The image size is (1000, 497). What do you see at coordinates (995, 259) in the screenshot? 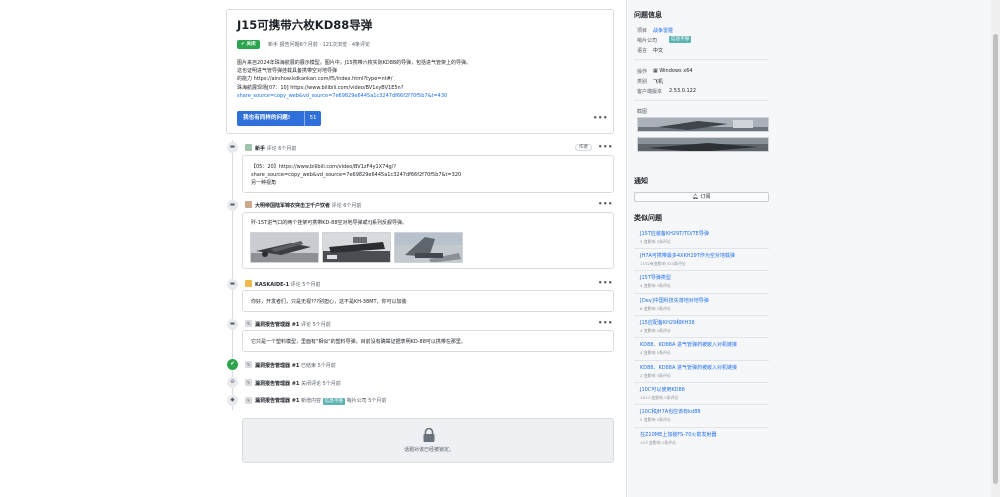
I see `scrollbar-thumb` at bounding box center [995, 259].